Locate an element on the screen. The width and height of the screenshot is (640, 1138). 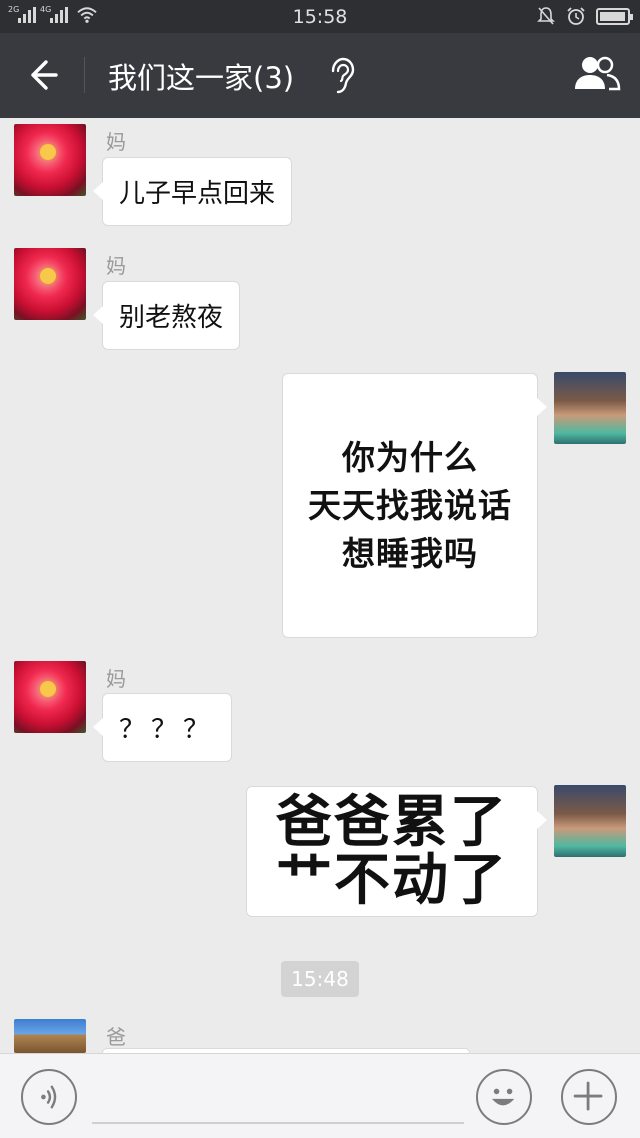
battery-icon is located at coordinates (614, 16).